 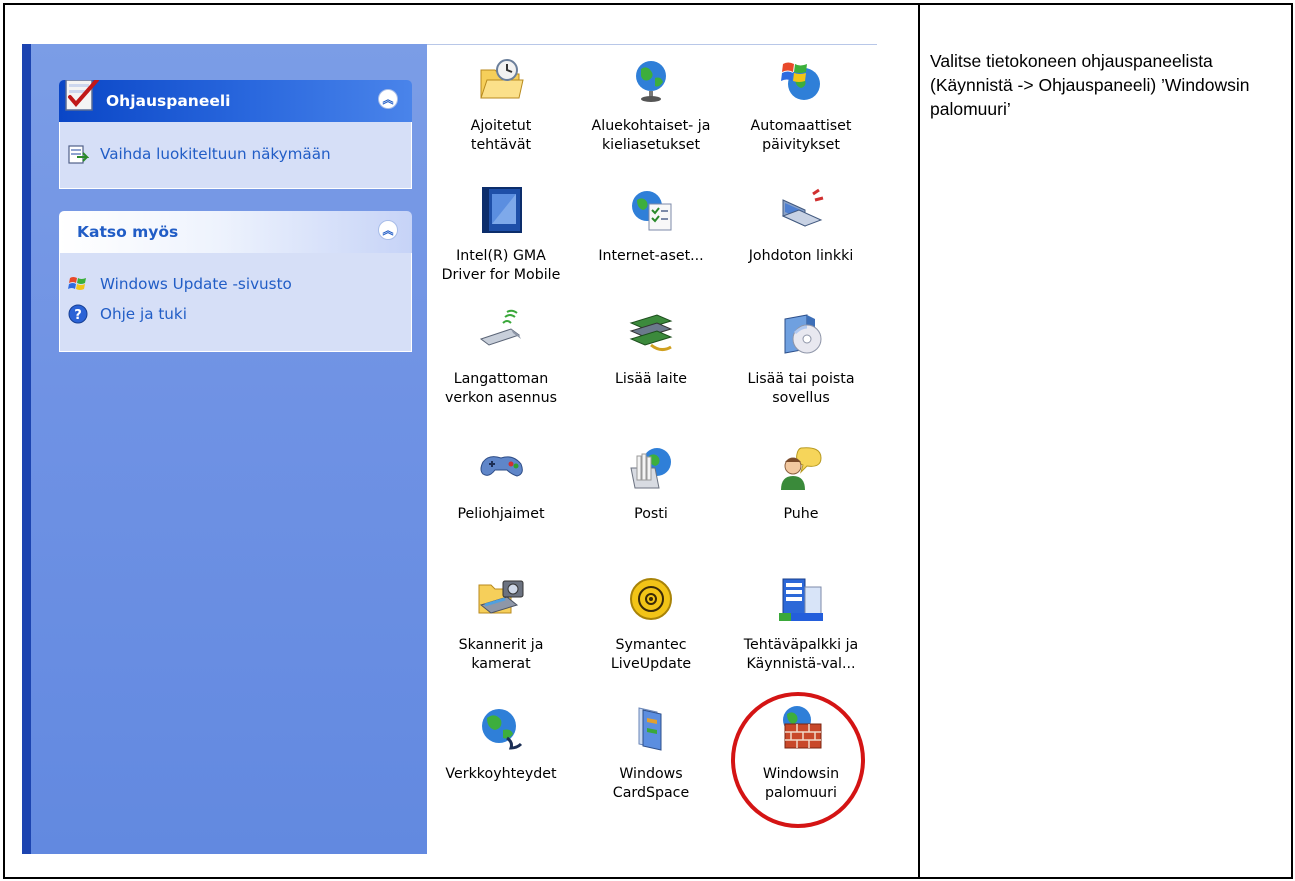 What do you see at coordinates (650, 379) in the screenshot?
I see `icon-label: Lisää laite` at bounding box center [650, 379].